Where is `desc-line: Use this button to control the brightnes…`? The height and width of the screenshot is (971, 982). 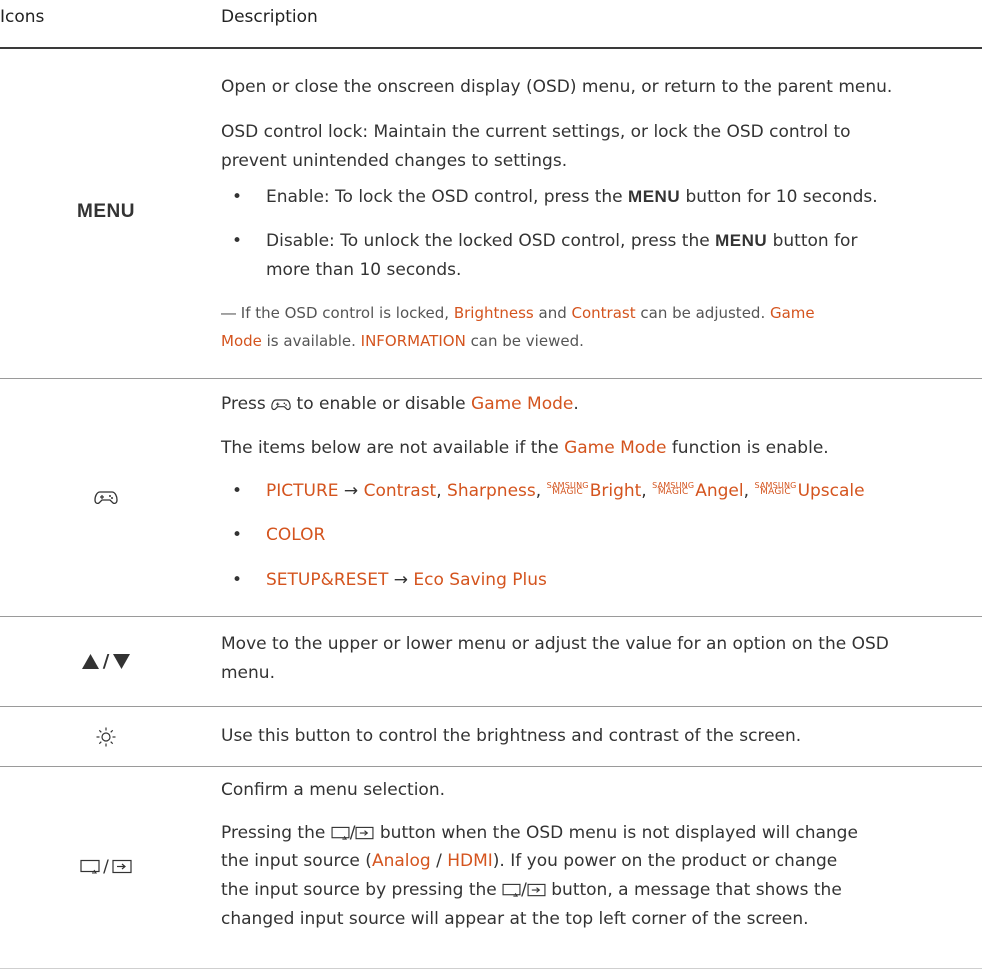 desc-line: Use this button to control the brightnes… is located at coordinates (511, 736).